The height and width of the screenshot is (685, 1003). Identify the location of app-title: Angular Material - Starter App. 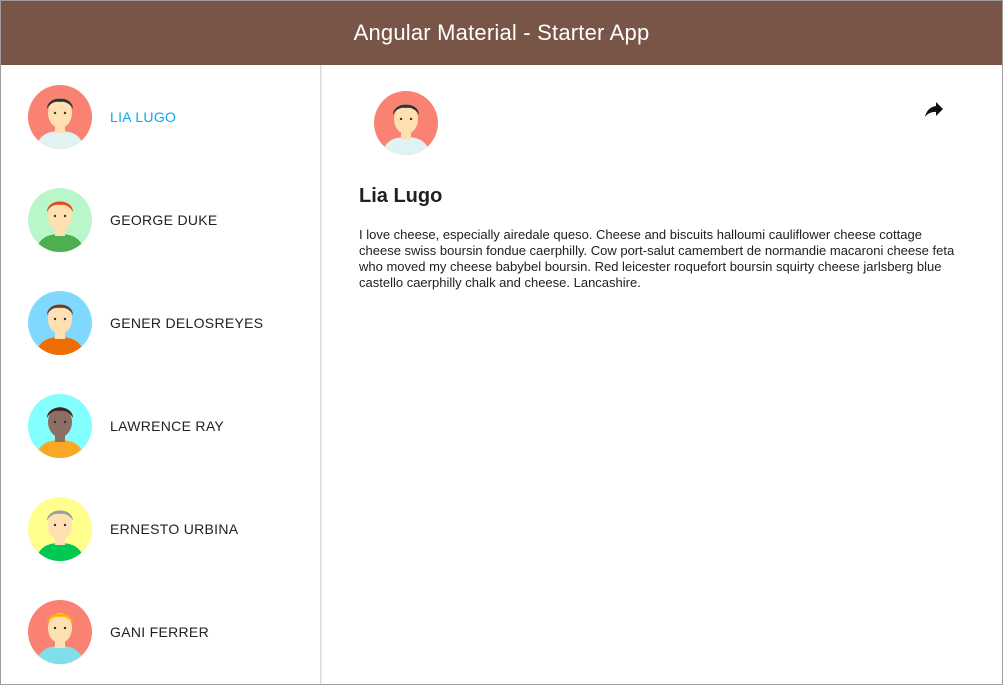
(501, 32).